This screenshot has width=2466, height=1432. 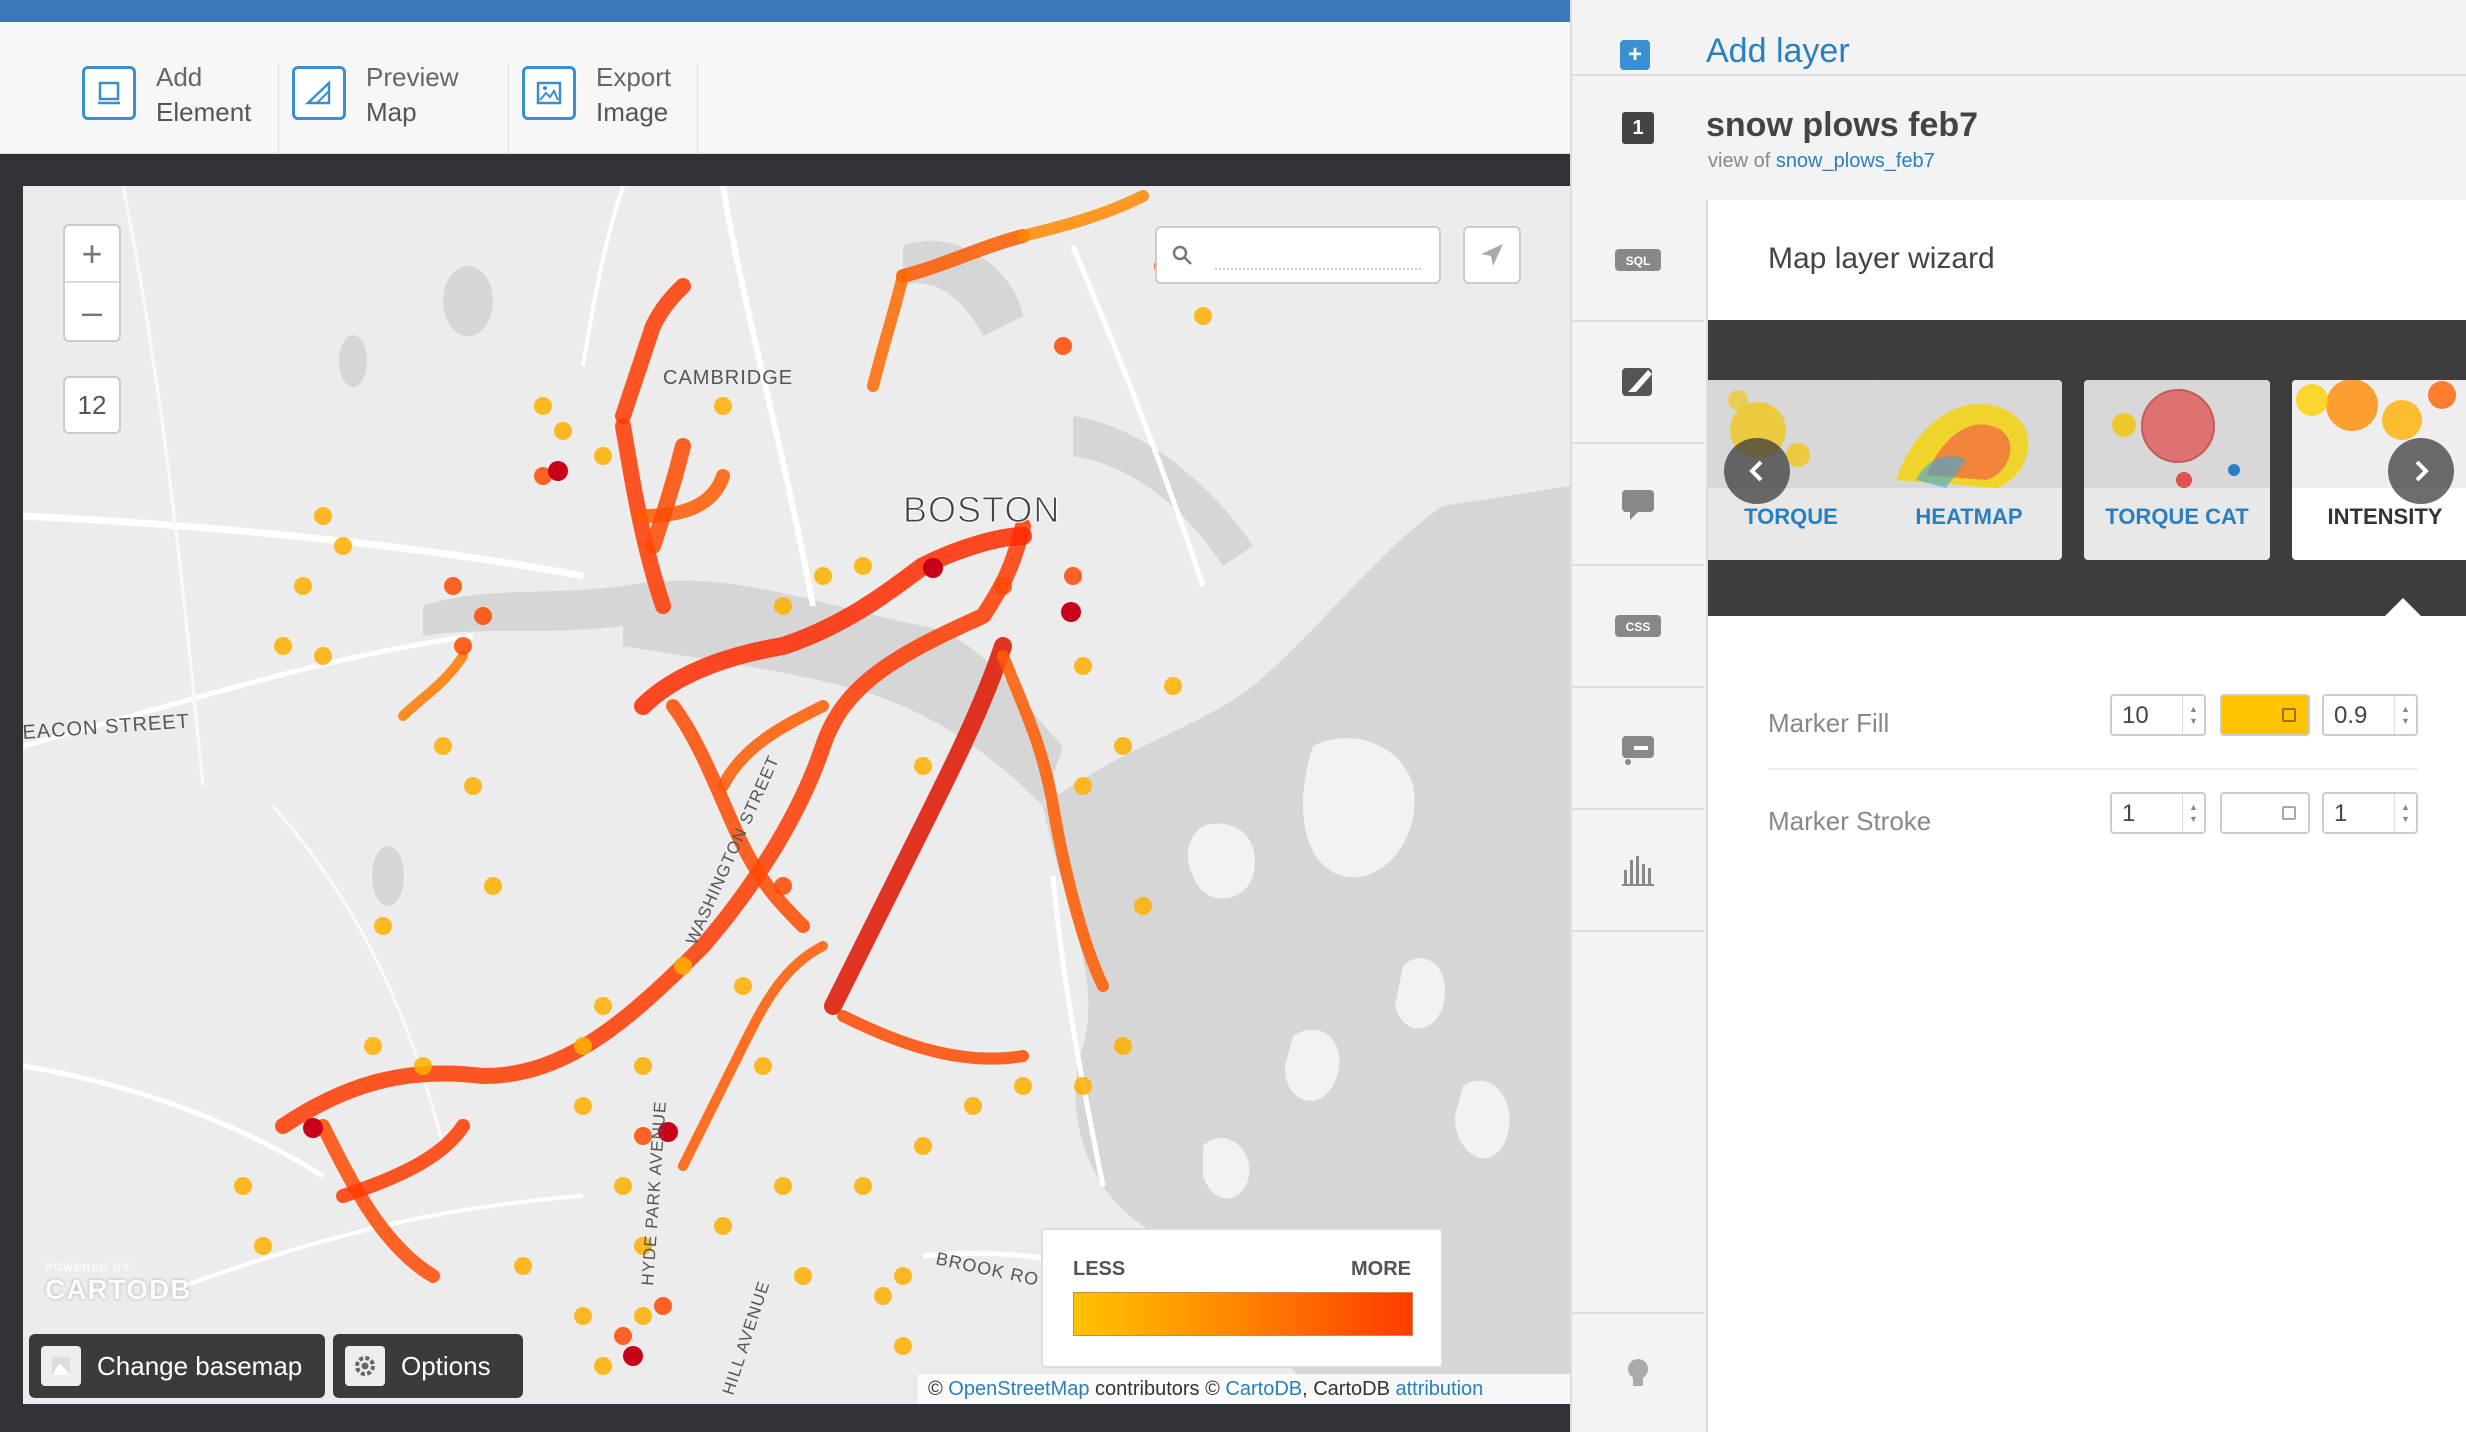 What do you see at coordinates (938, 1389) in the screenshot?
I see `attribution-text: ©` at bounding box center [938, 1389].